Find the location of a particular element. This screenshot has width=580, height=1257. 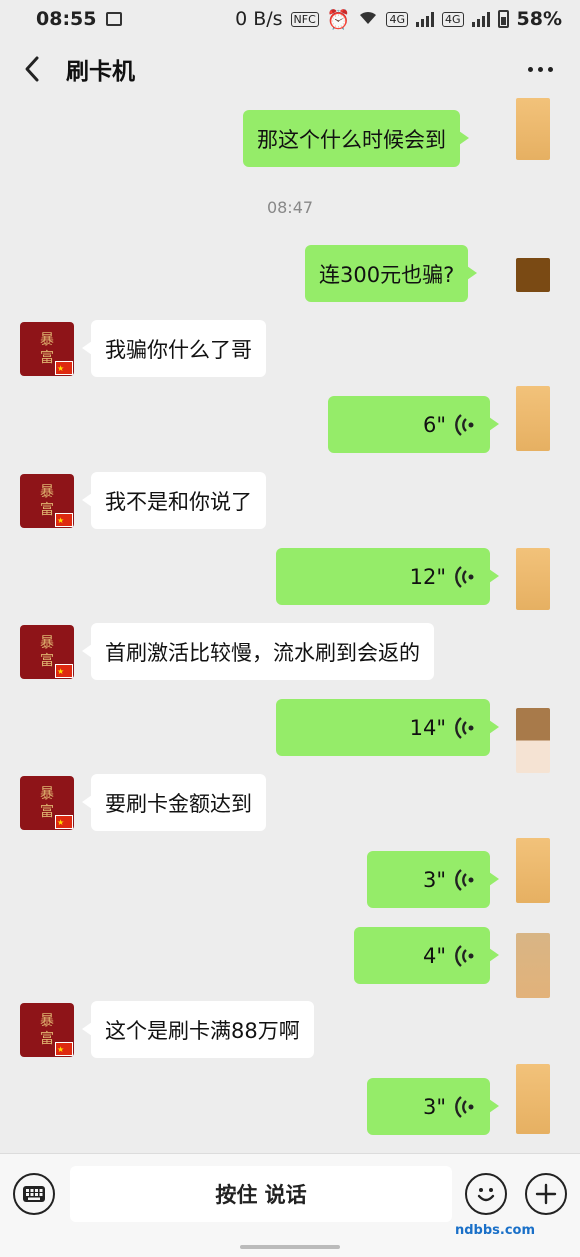

message-bubble: 我骗你什么了哥 is located at coordinates (174, 348).